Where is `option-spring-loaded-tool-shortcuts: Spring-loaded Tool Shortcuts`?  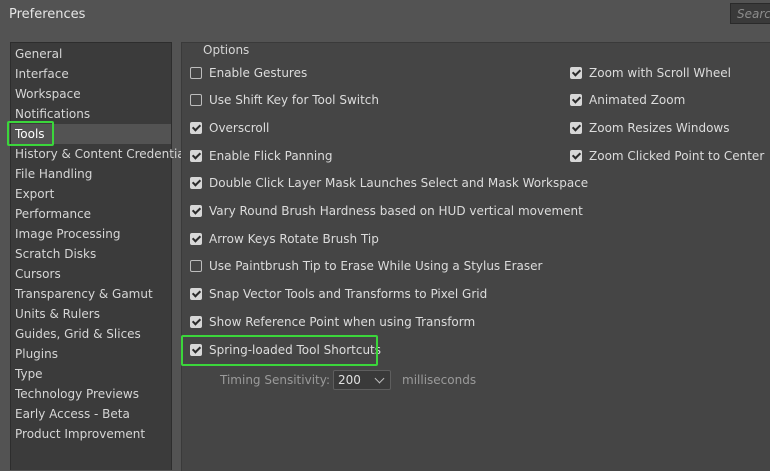
option-spring-loaded-tool-shortcuts: Spring-loaded Tool Shortcuts is located at coordinates (285, 350).